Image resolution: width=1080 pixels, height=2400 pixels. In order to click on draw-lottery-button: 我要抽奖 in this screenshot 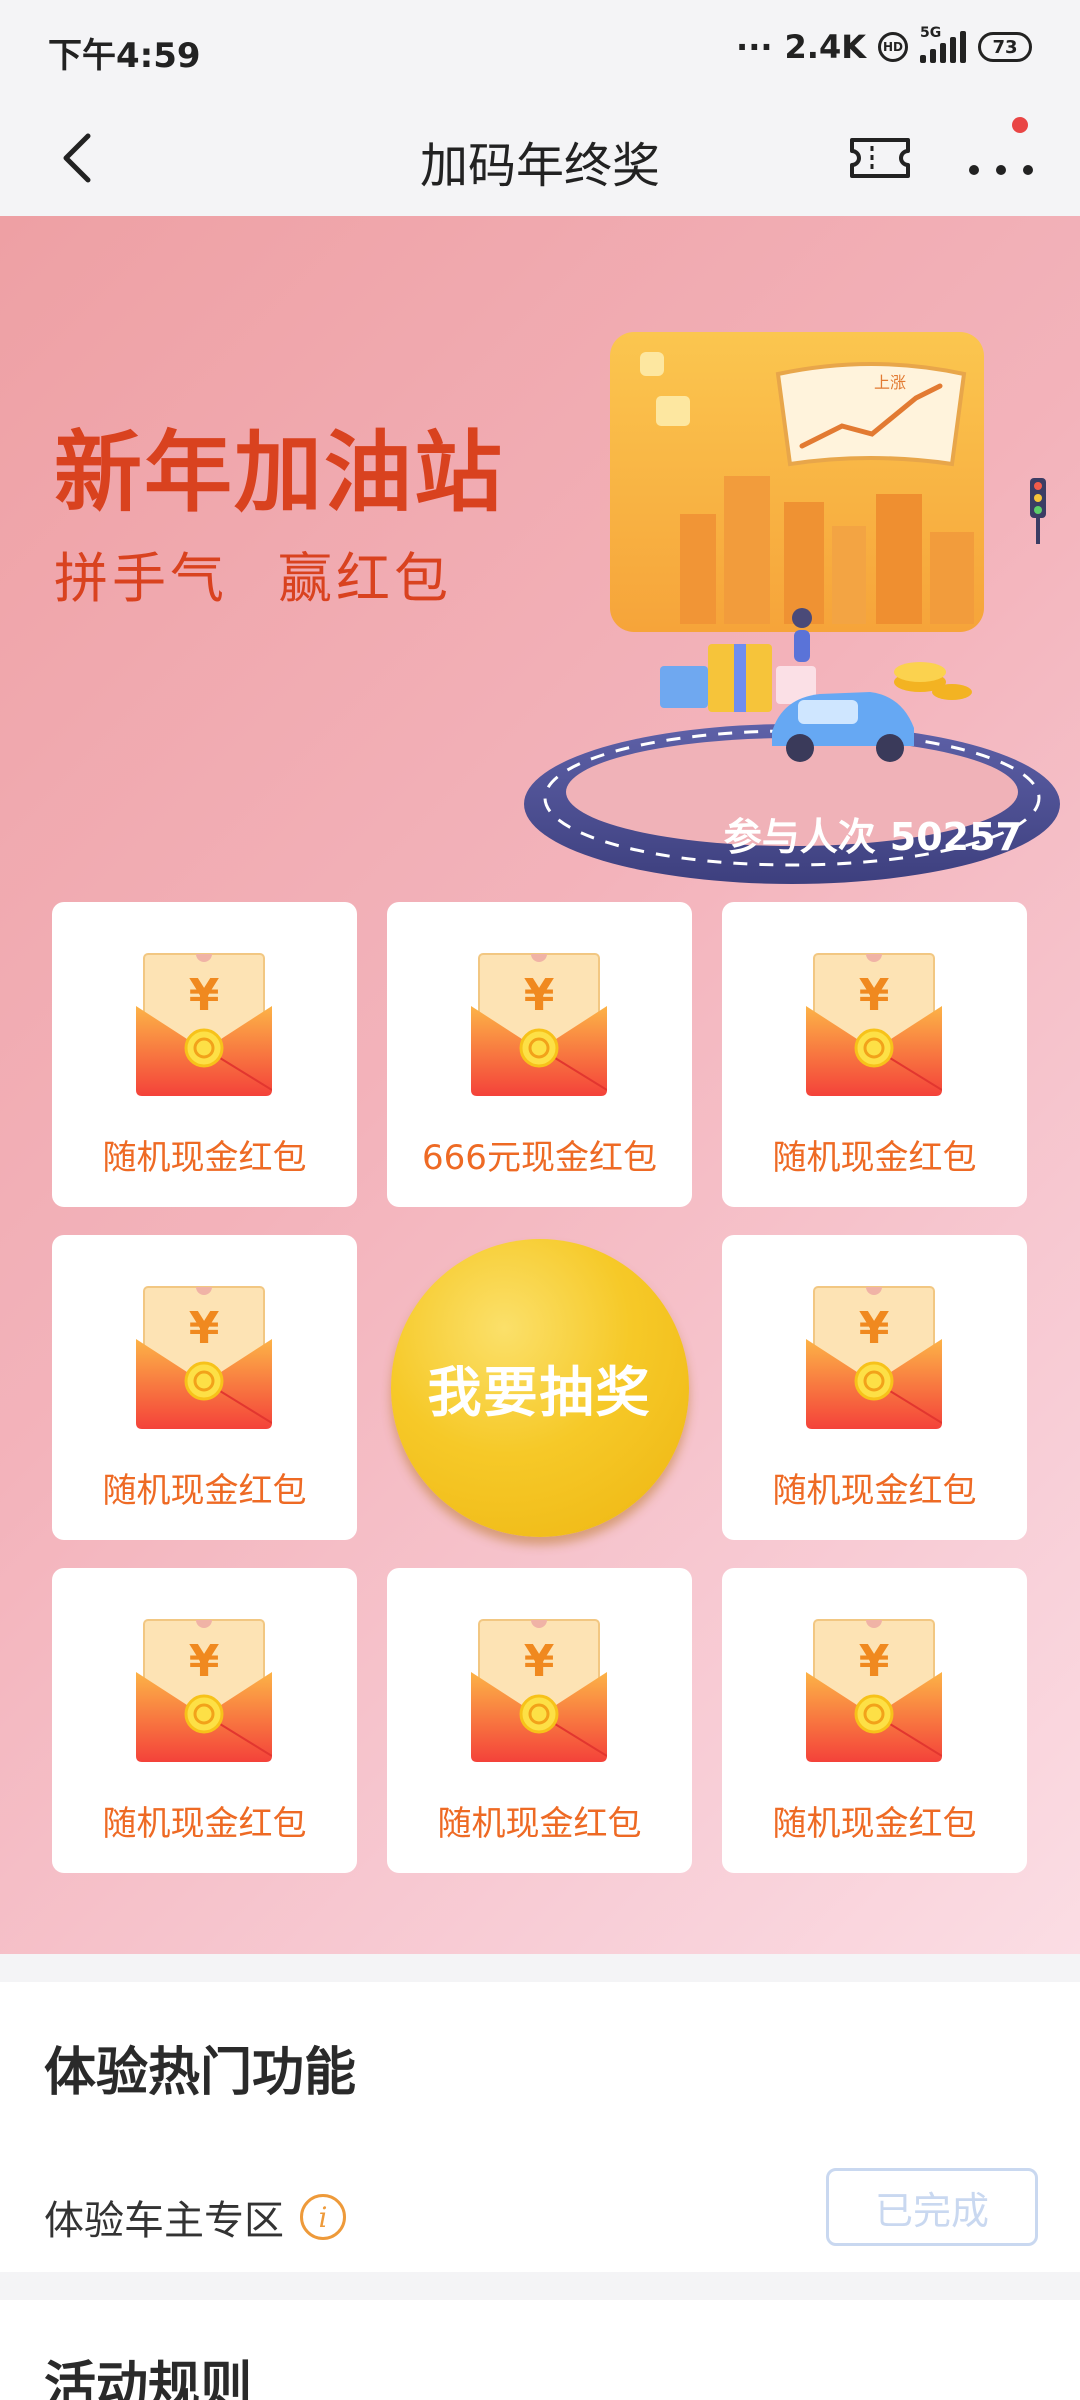, I will do `click(539, 1387)`.